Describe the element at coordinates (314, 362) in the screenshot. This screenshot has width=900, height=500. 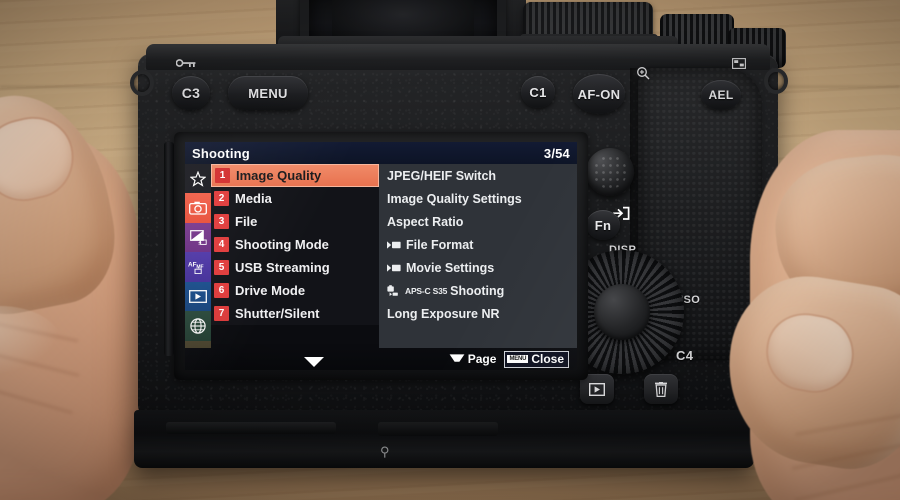
I see `scroll-down-indicator` at that location.